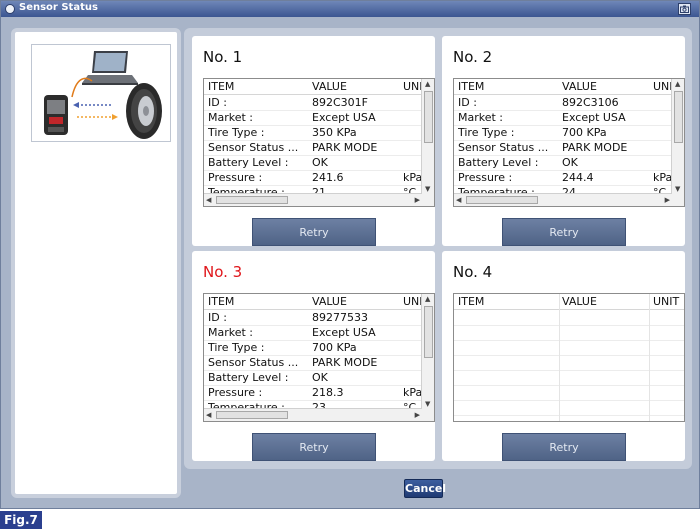  What do you see at coordinates (319, 393) in the screenshot?
I see `table-row: Pressure :218.3 kPa` at bounding box center [319, 393].